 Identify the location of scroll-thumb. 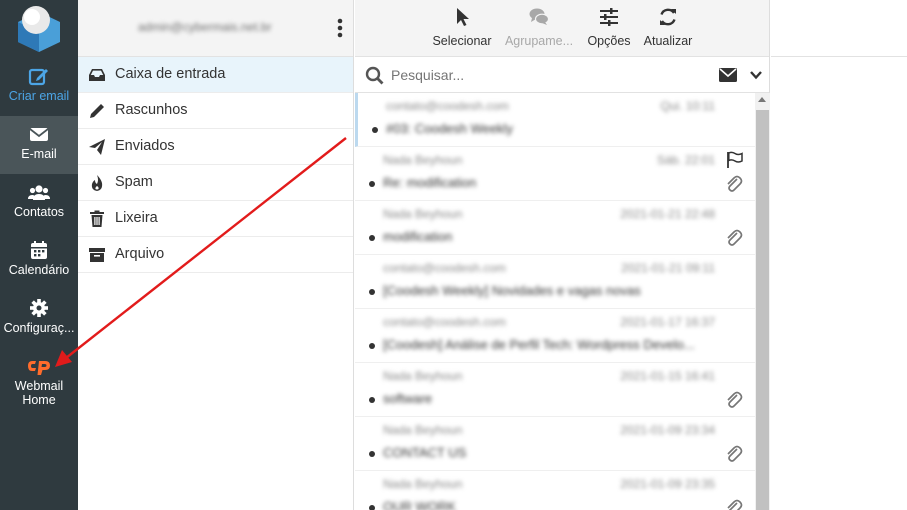
(762, 310).